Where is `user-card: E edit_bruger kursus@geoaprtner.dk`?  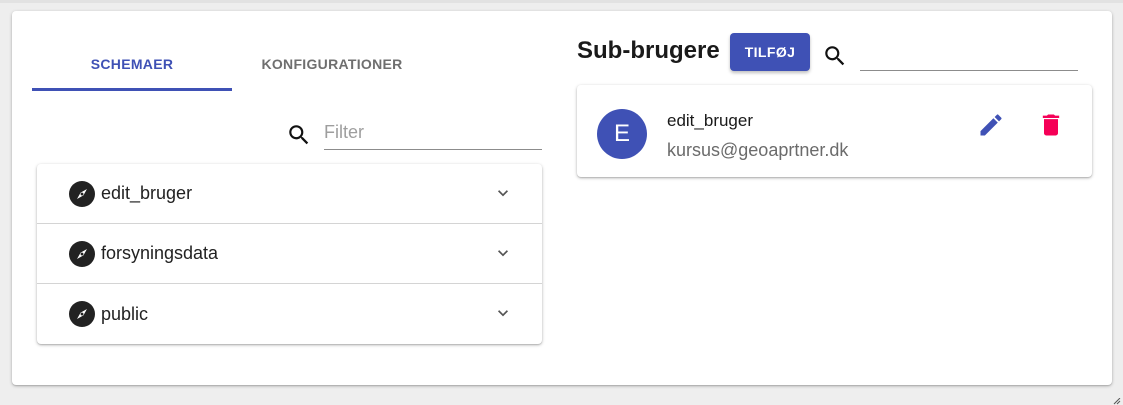 user-card: E edit_bruger kursus@geoaprtner.dk is located at coordinates (834, 131).